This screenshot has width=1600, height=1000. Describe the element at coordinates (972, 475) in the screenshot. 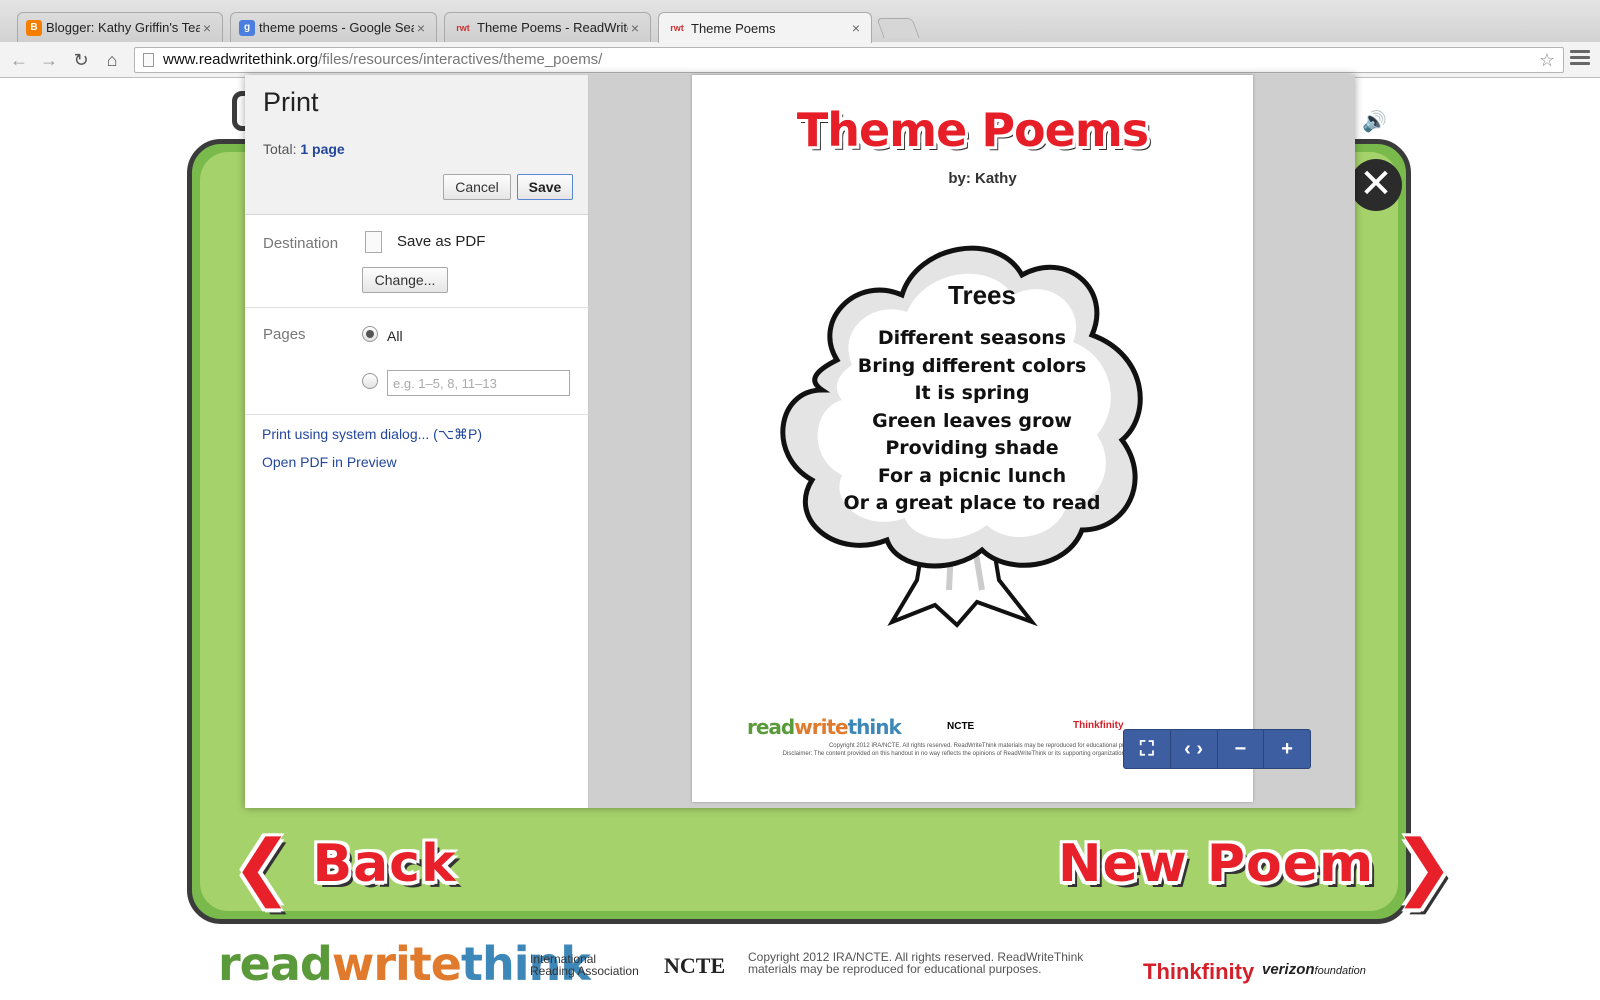

I see `poem-line: For a picnic lunch` at that location.